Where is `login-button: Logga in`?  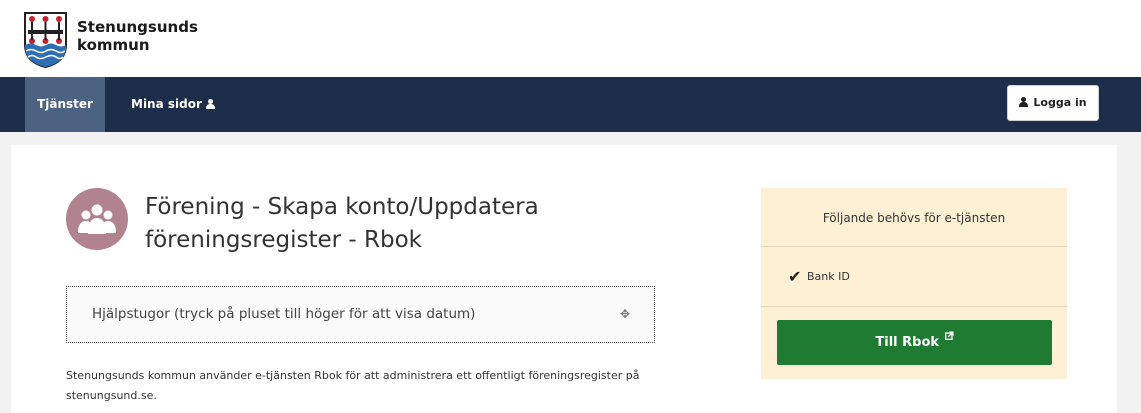
login-button: Logga in is located at coordinates (1053, 103).